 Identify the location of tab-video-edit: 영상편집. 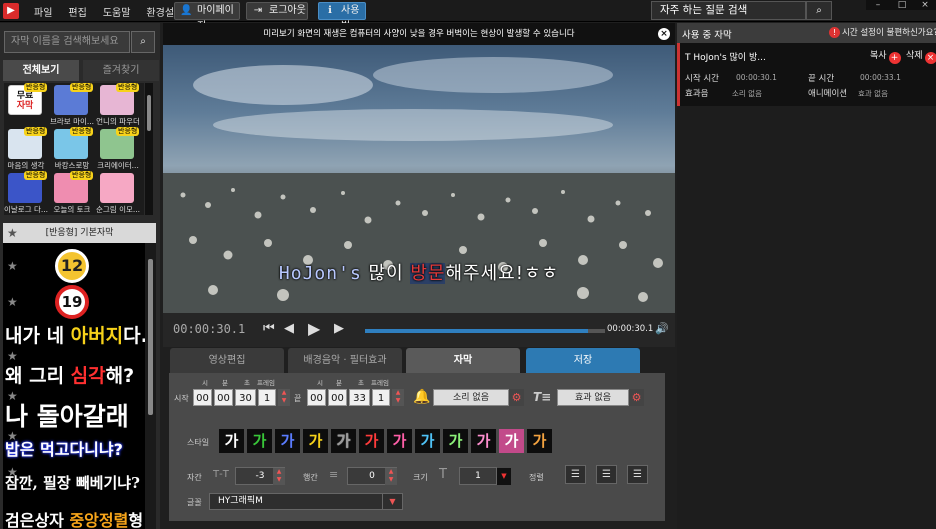
(227, 360).